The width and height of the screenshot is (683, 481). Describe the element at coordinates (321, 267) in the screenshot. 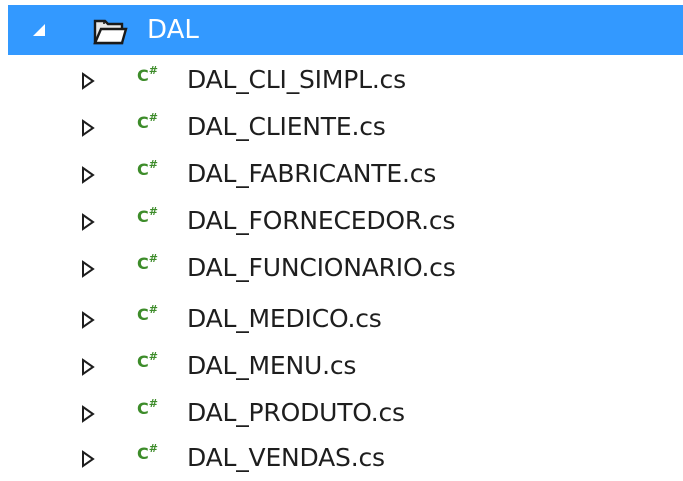

I see `tree-item-label: DAL_FUNCIONARIO.cs` at that location.